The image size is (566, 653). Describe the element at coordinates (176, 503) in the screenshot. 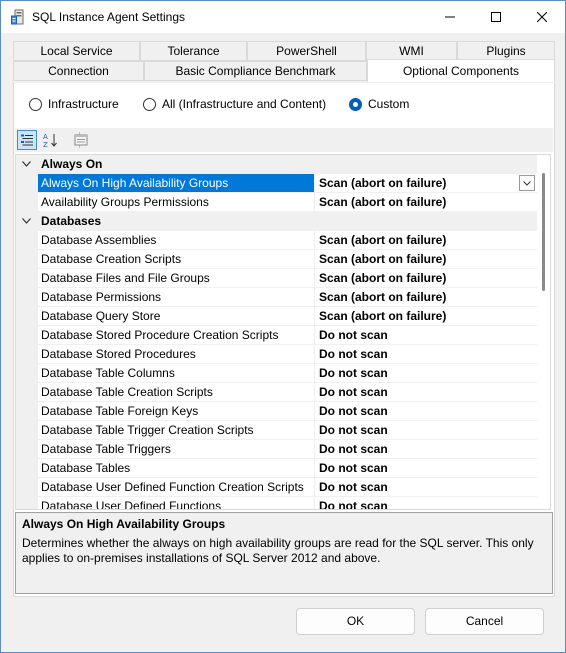

I see `property-name: Database User Defined Functions` at that location.